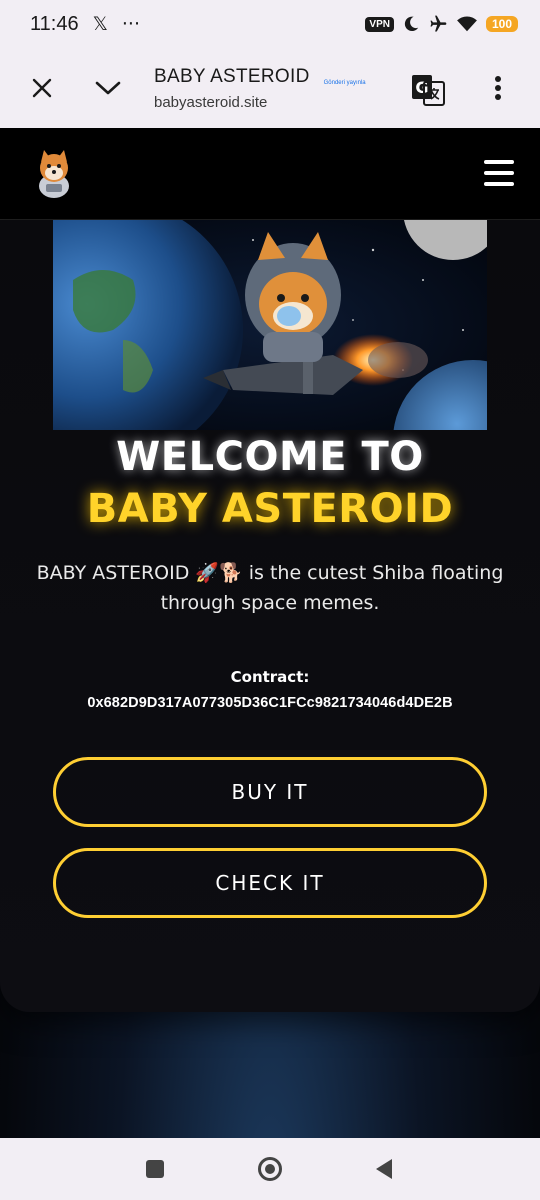 This screenshot has height=1200, width=540. What do you see at coordinates (270, 24) in the screenshot?
I see `status-bar: 11:46 𝕏 ··· VPN 100` at bounding box center [270, 24].